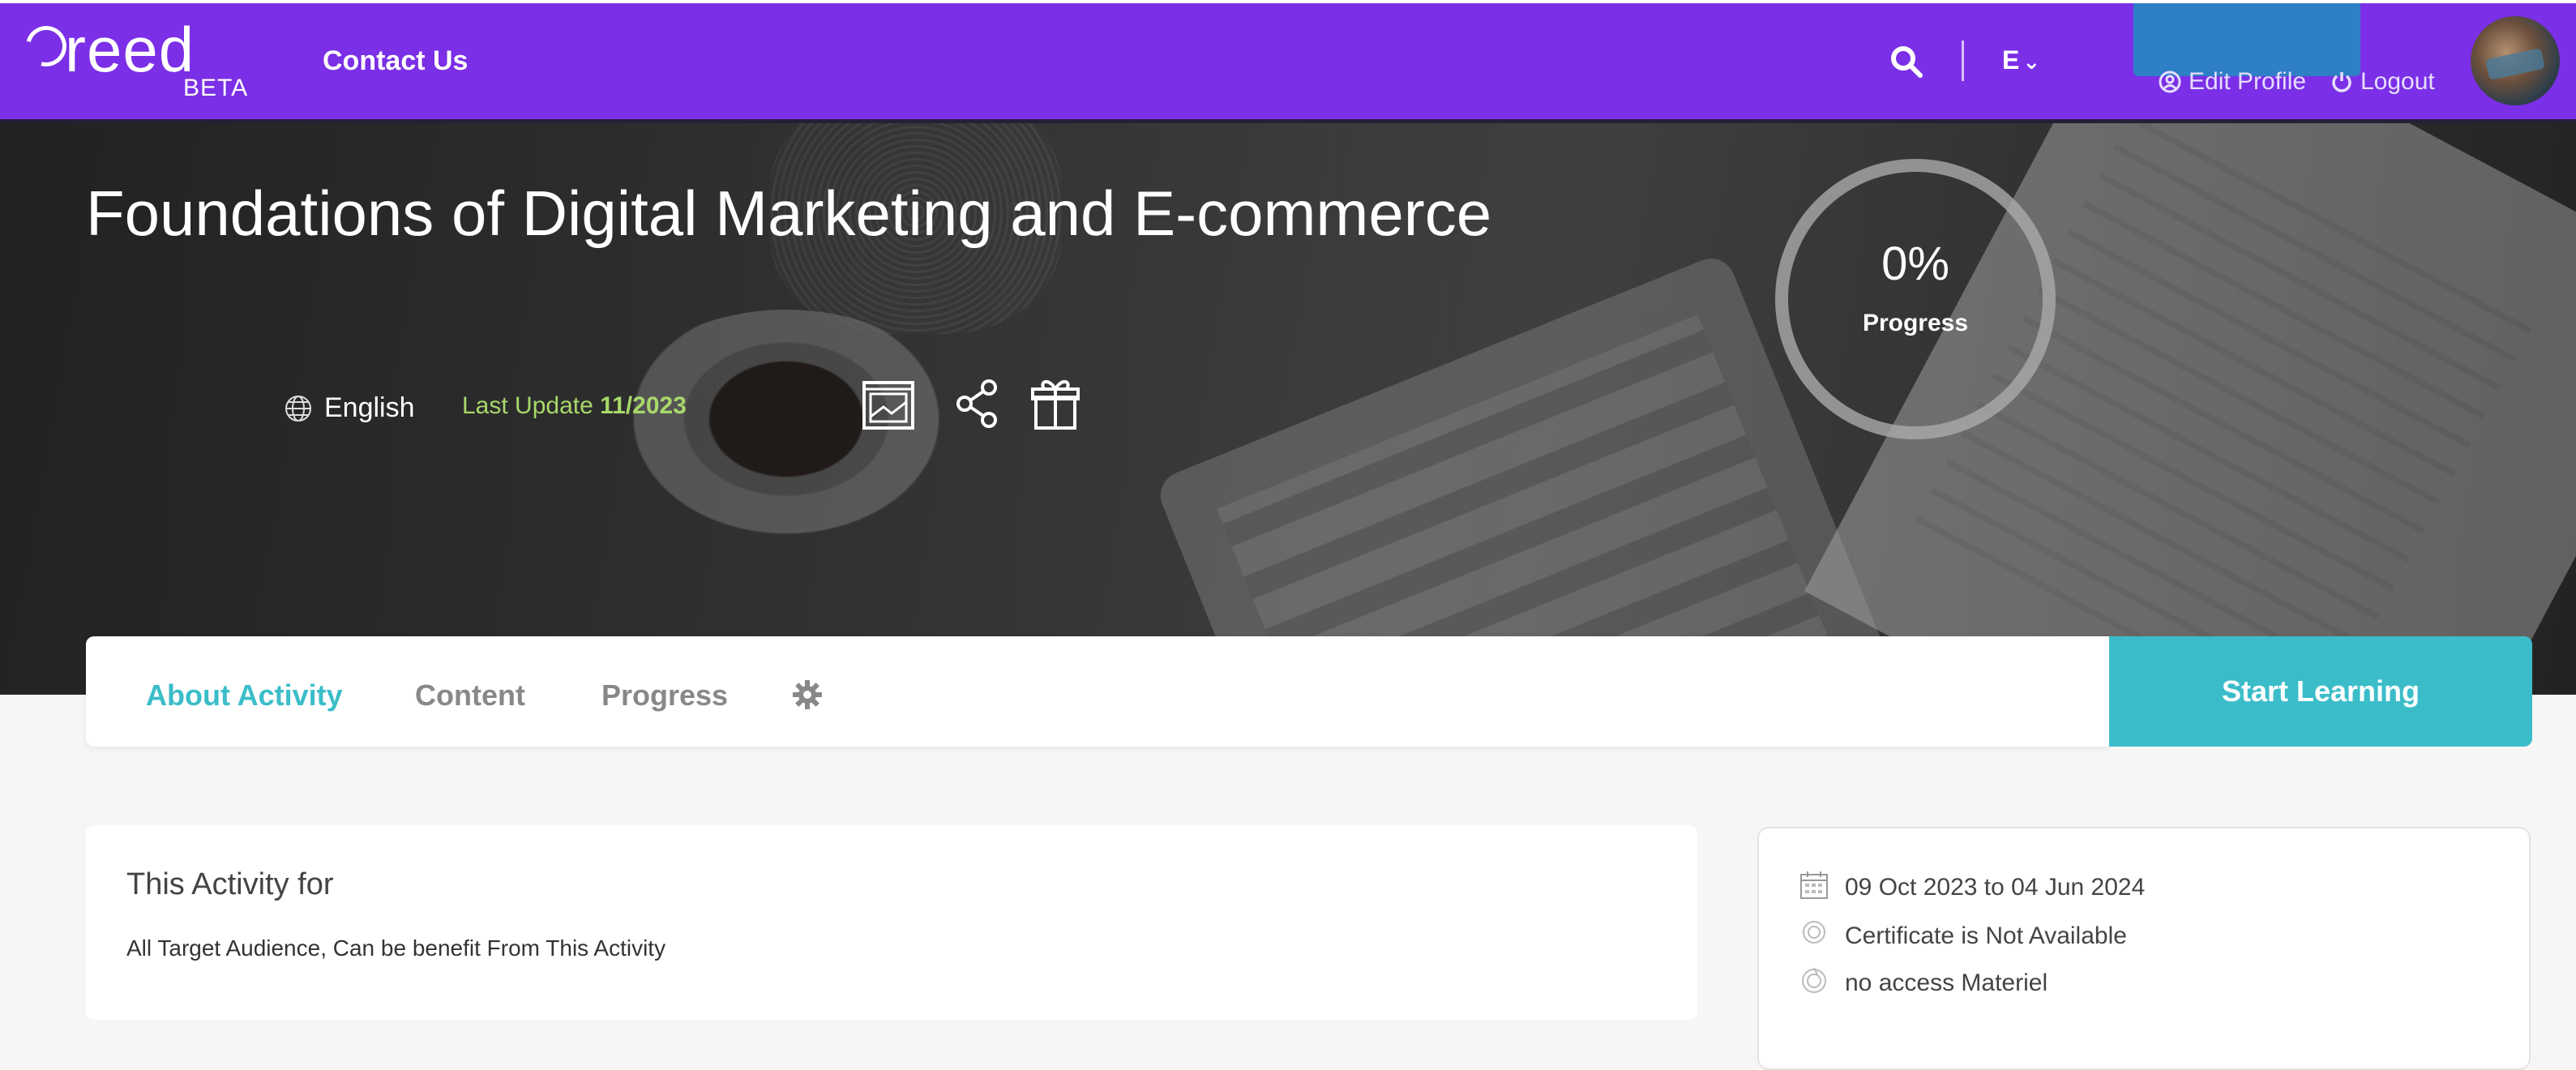  Describe the element at coordinates (977, 403) in the screenshot. I see `share-icon` at that location.